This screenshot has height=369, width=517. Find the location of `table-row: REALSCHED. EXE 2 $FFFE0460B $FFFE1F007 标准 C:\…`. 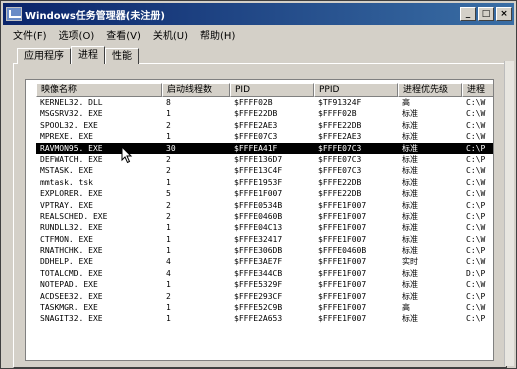

table-row: REALSCHED. EXE 2 $FFFE0460B $FFFE1F007 标准 C:\… is located at coordinates (264, 216).